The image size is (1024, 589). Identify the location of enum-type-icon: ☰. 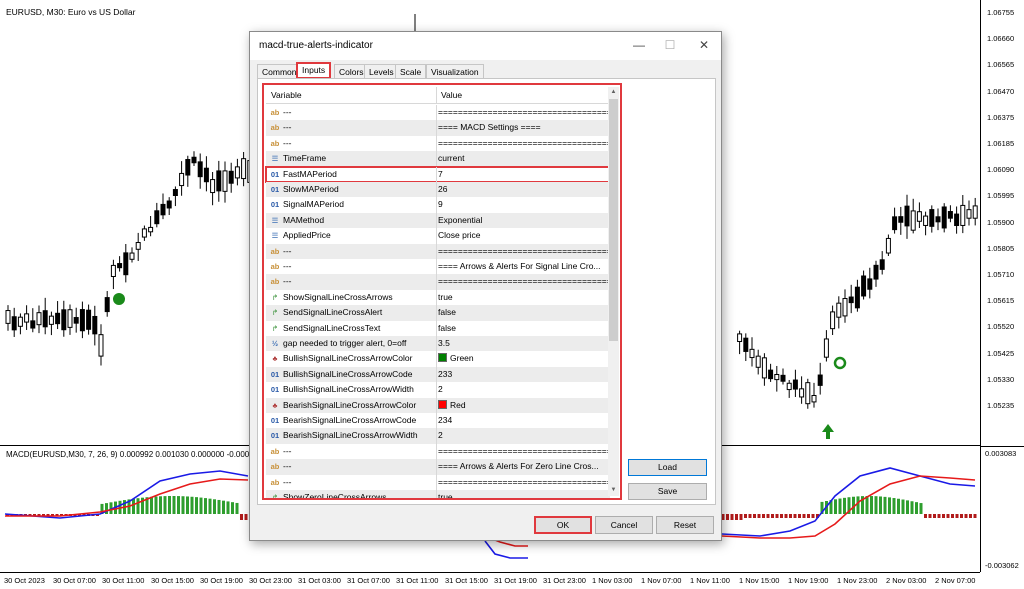
(275, 236).